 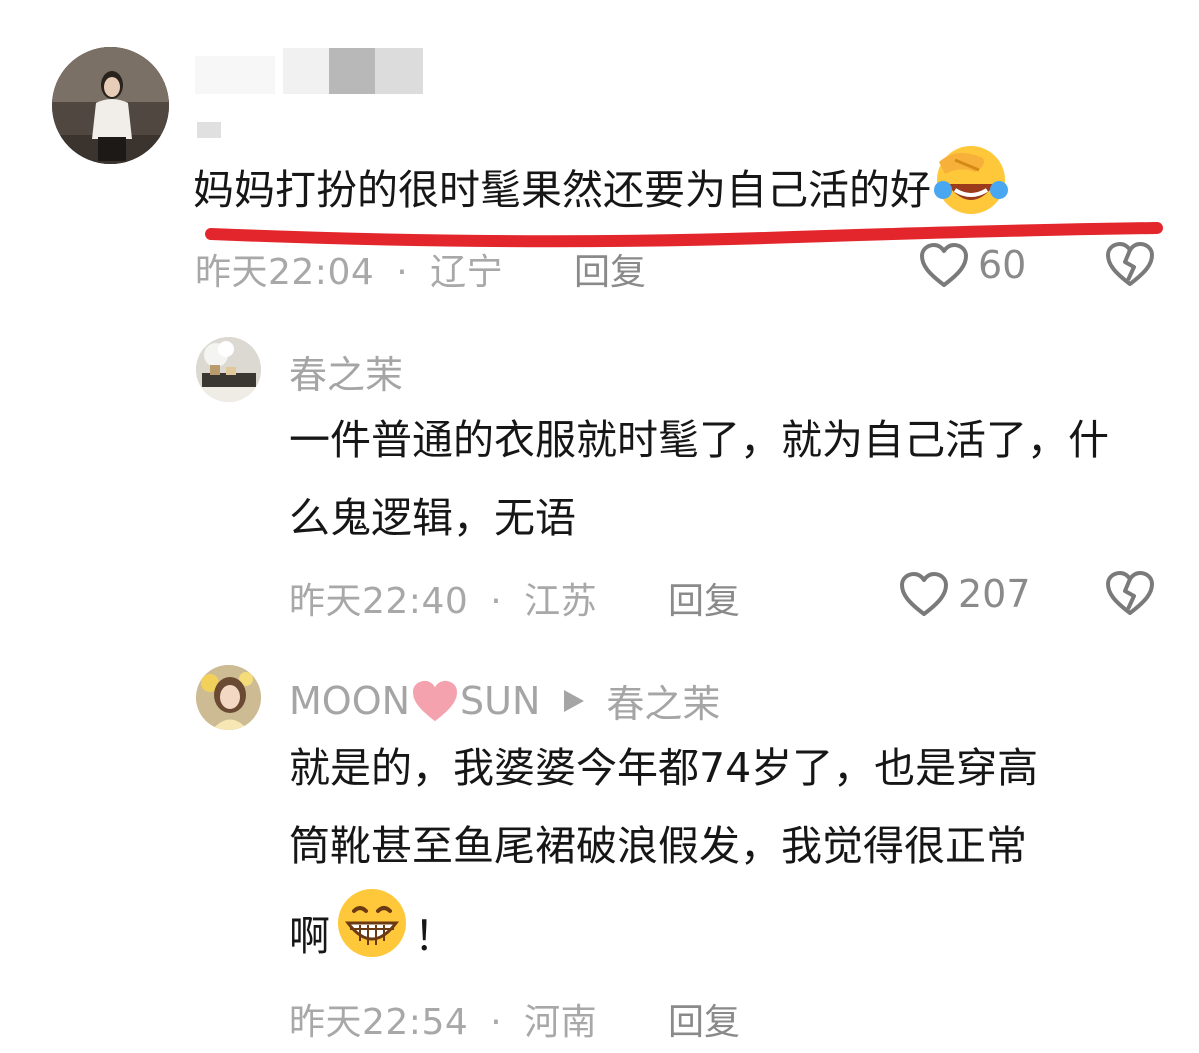 I want to click on masked-username, so click(x=310, y=93).